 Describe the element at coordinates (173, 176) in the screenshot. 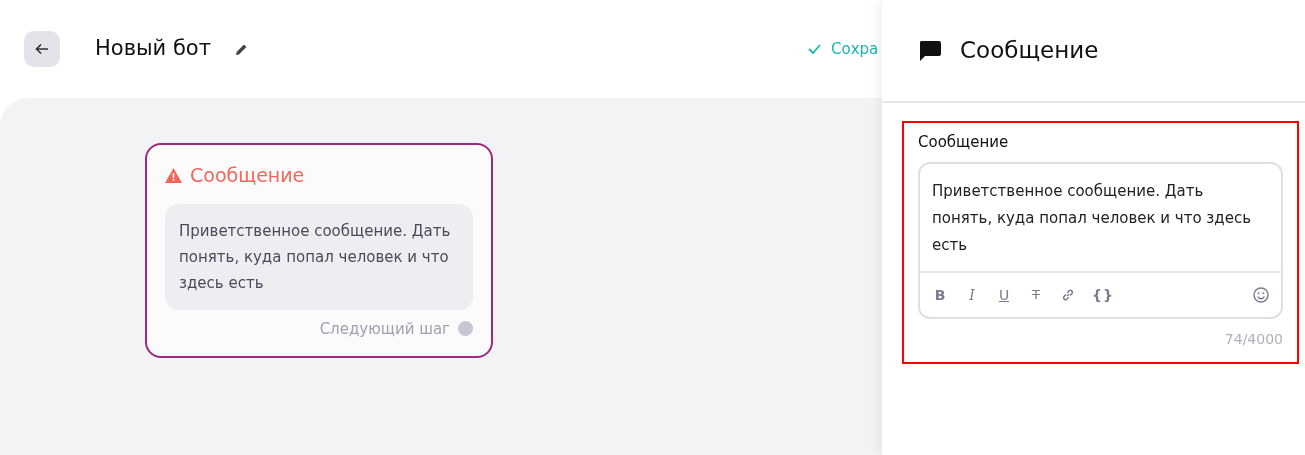

I see `warning-icon` at that location.